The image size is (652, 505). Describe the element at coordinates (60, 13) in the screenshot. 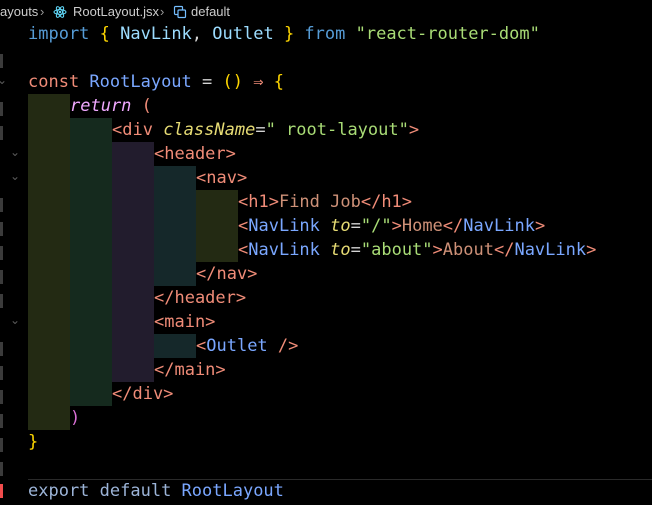

I see `react-file-icon` at that location.